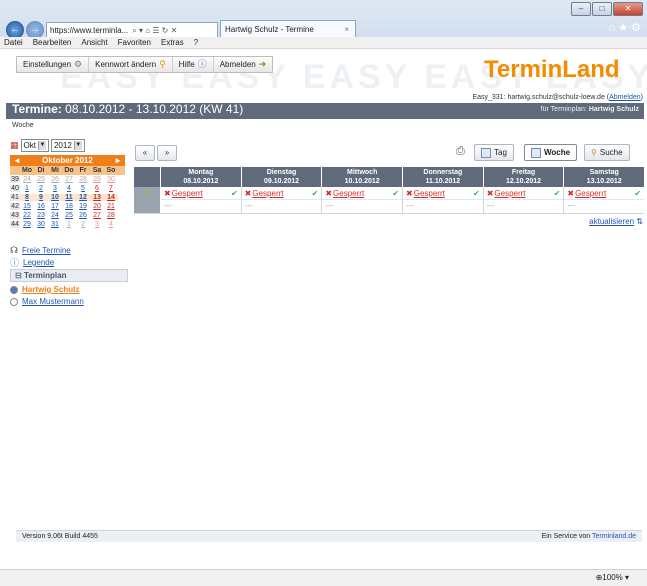  What do you see at coordinates (604, 177) in the screenshot?
I see `day-header-saturday: Samstag 13.10.2012` at bounding box center [604, 177].